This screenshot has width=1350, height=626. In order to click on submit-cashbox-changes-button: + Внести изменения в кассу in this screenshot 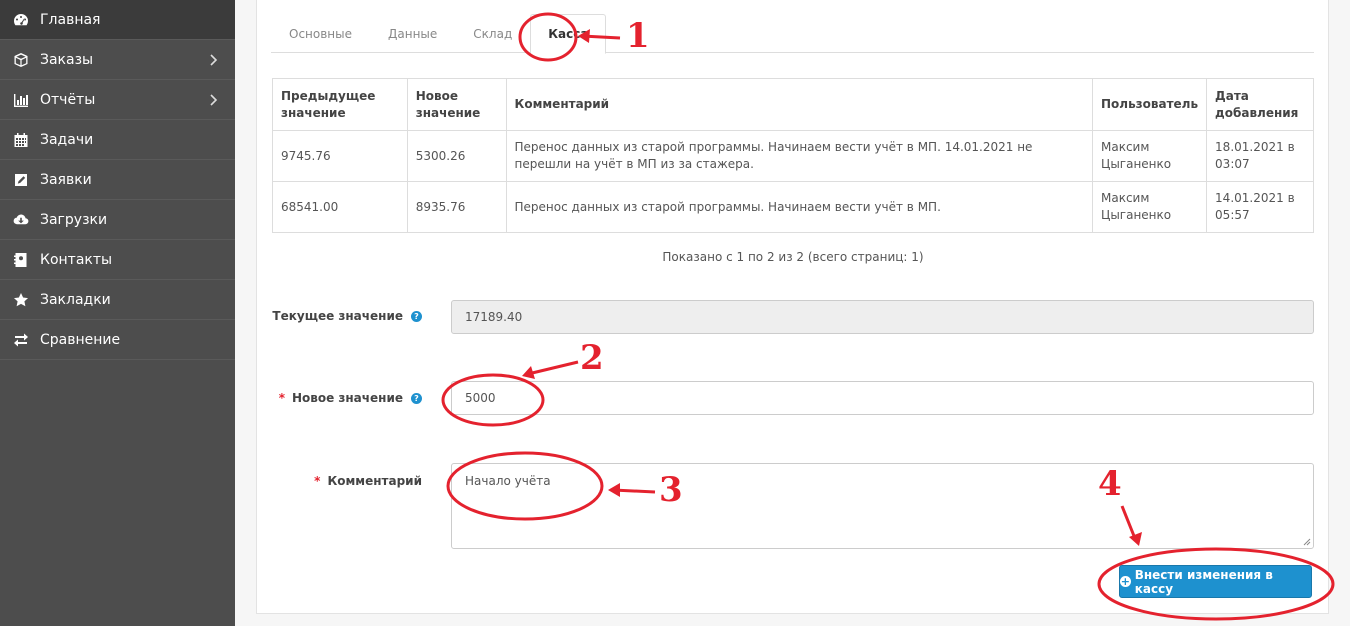, I will do `click(1215, 581)`.